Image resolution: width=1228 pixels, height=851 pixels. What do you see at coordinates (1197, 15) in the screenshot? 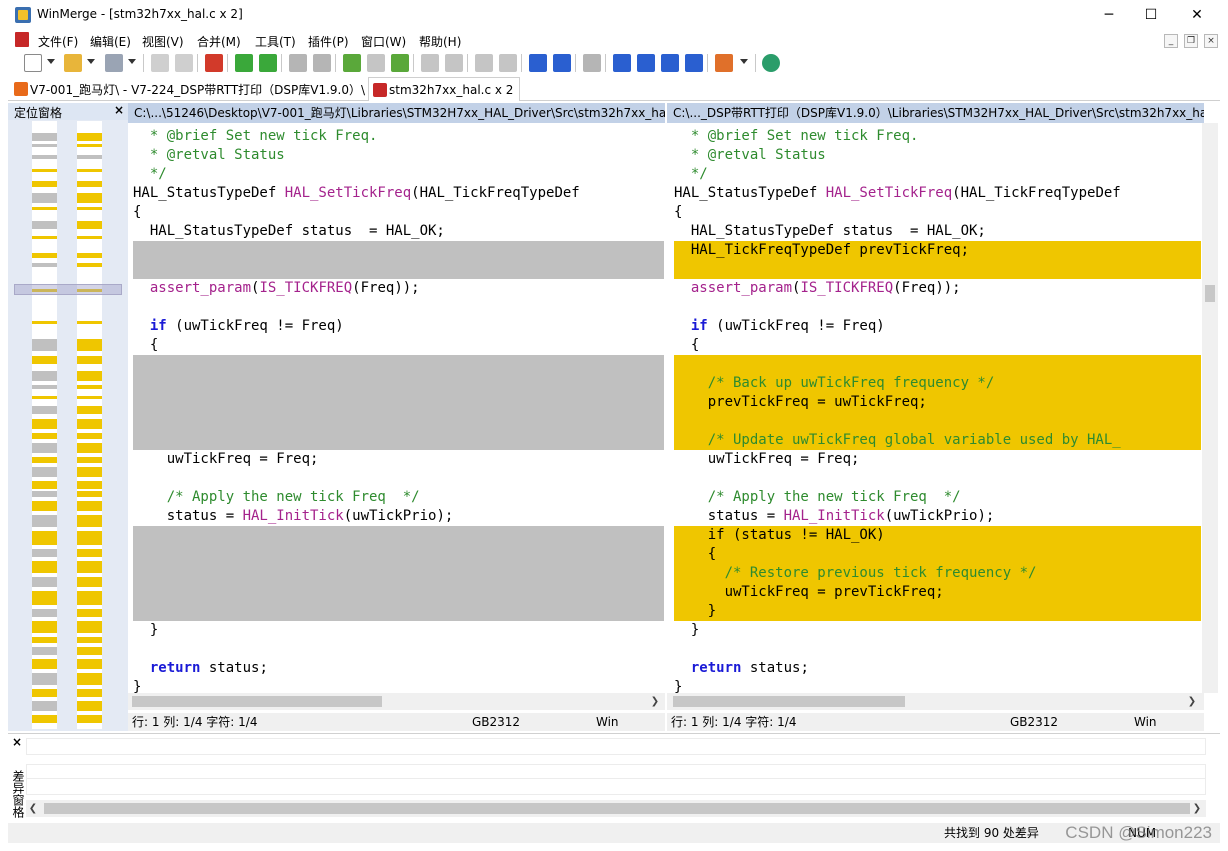
I see `close-button: ✕` at bounding box center [1197, 15].